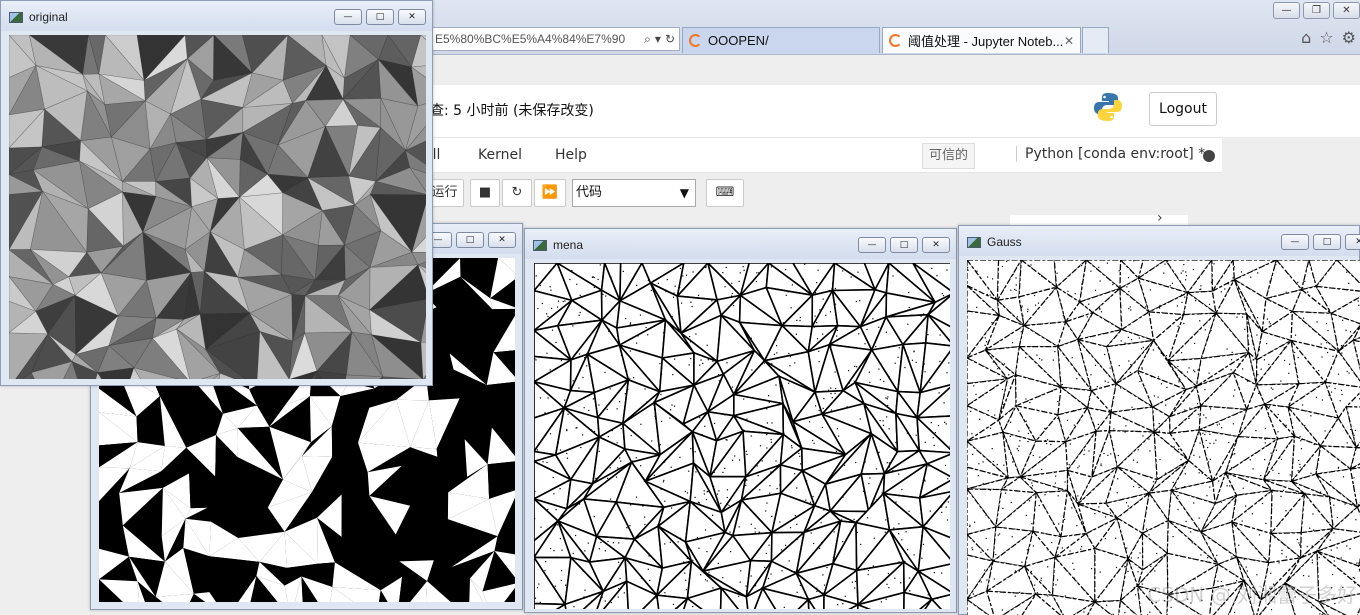  Describe the element at coordinates (1069, 41) in the screenshot. I see `tab-close-icon: ✕` at that location.